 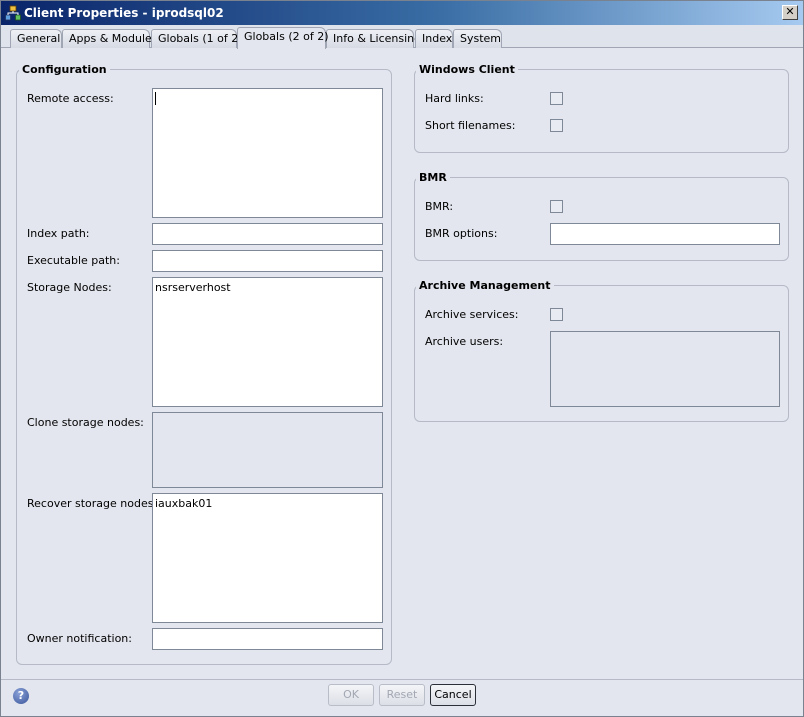 I want to click on executable-path-label: Executable path:, so click(x=73, y=260).